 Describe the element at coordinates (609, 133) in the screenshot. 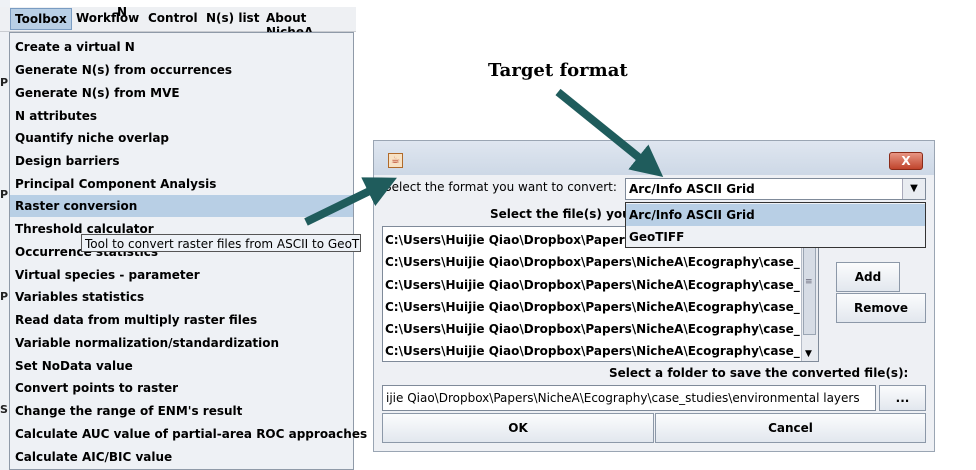

I see `arrow-to-format-select` at that location.